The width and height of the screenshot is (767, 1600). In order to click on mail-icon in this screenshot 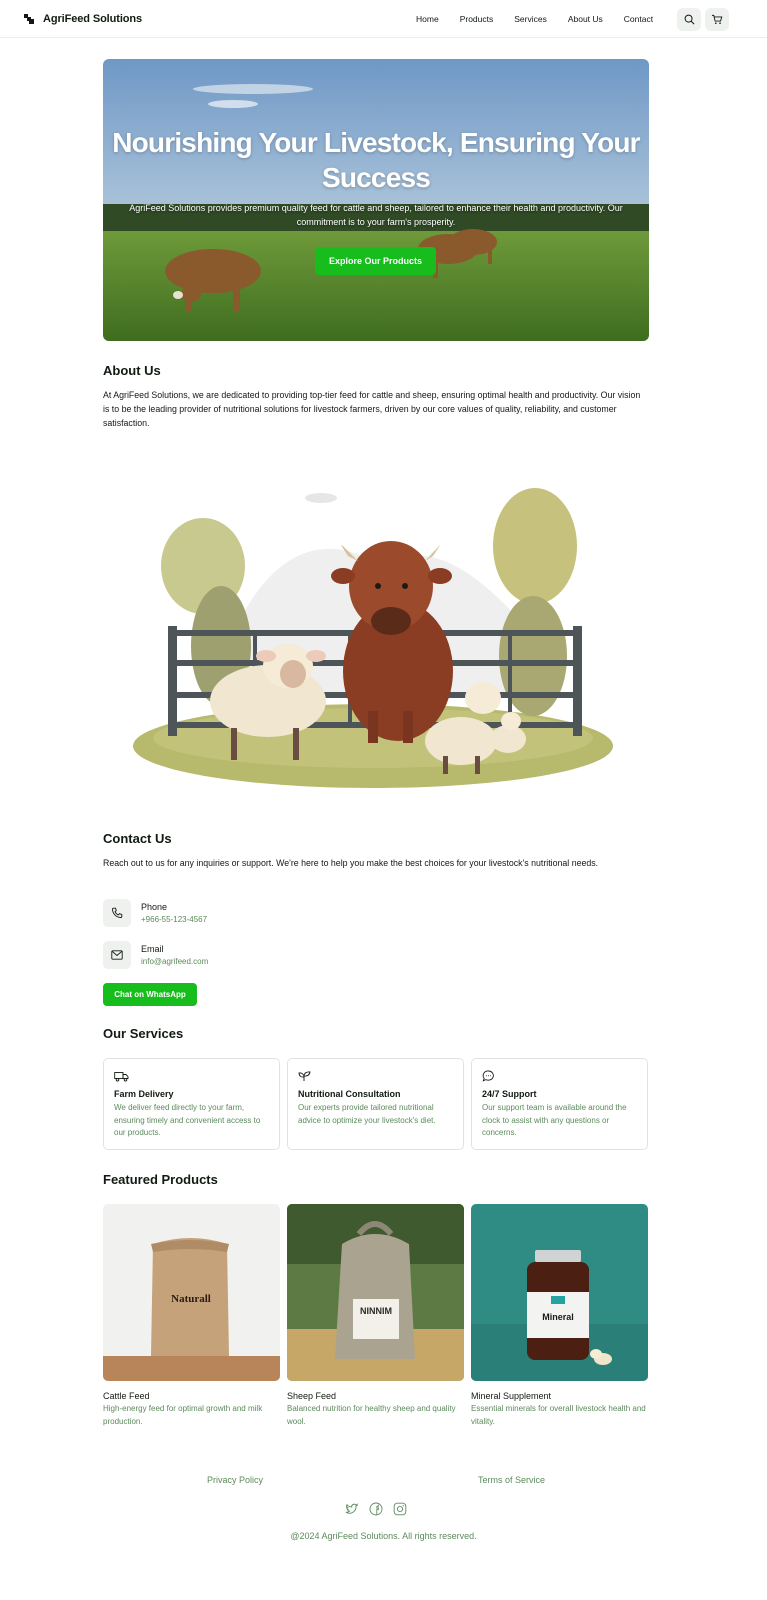, I will do `click(117, 955)`.